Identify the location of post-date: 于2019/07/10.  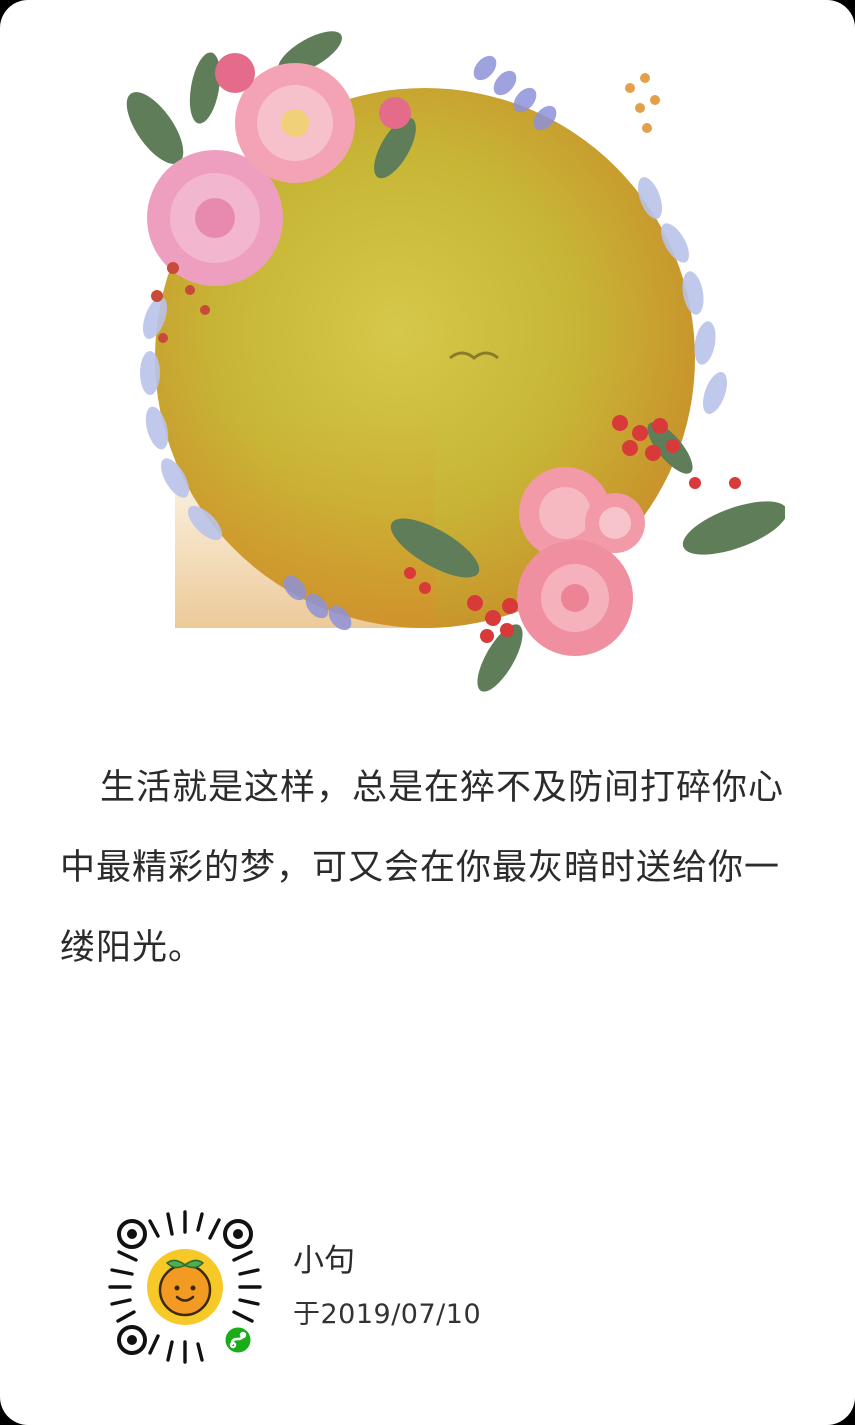
(387, 1314).